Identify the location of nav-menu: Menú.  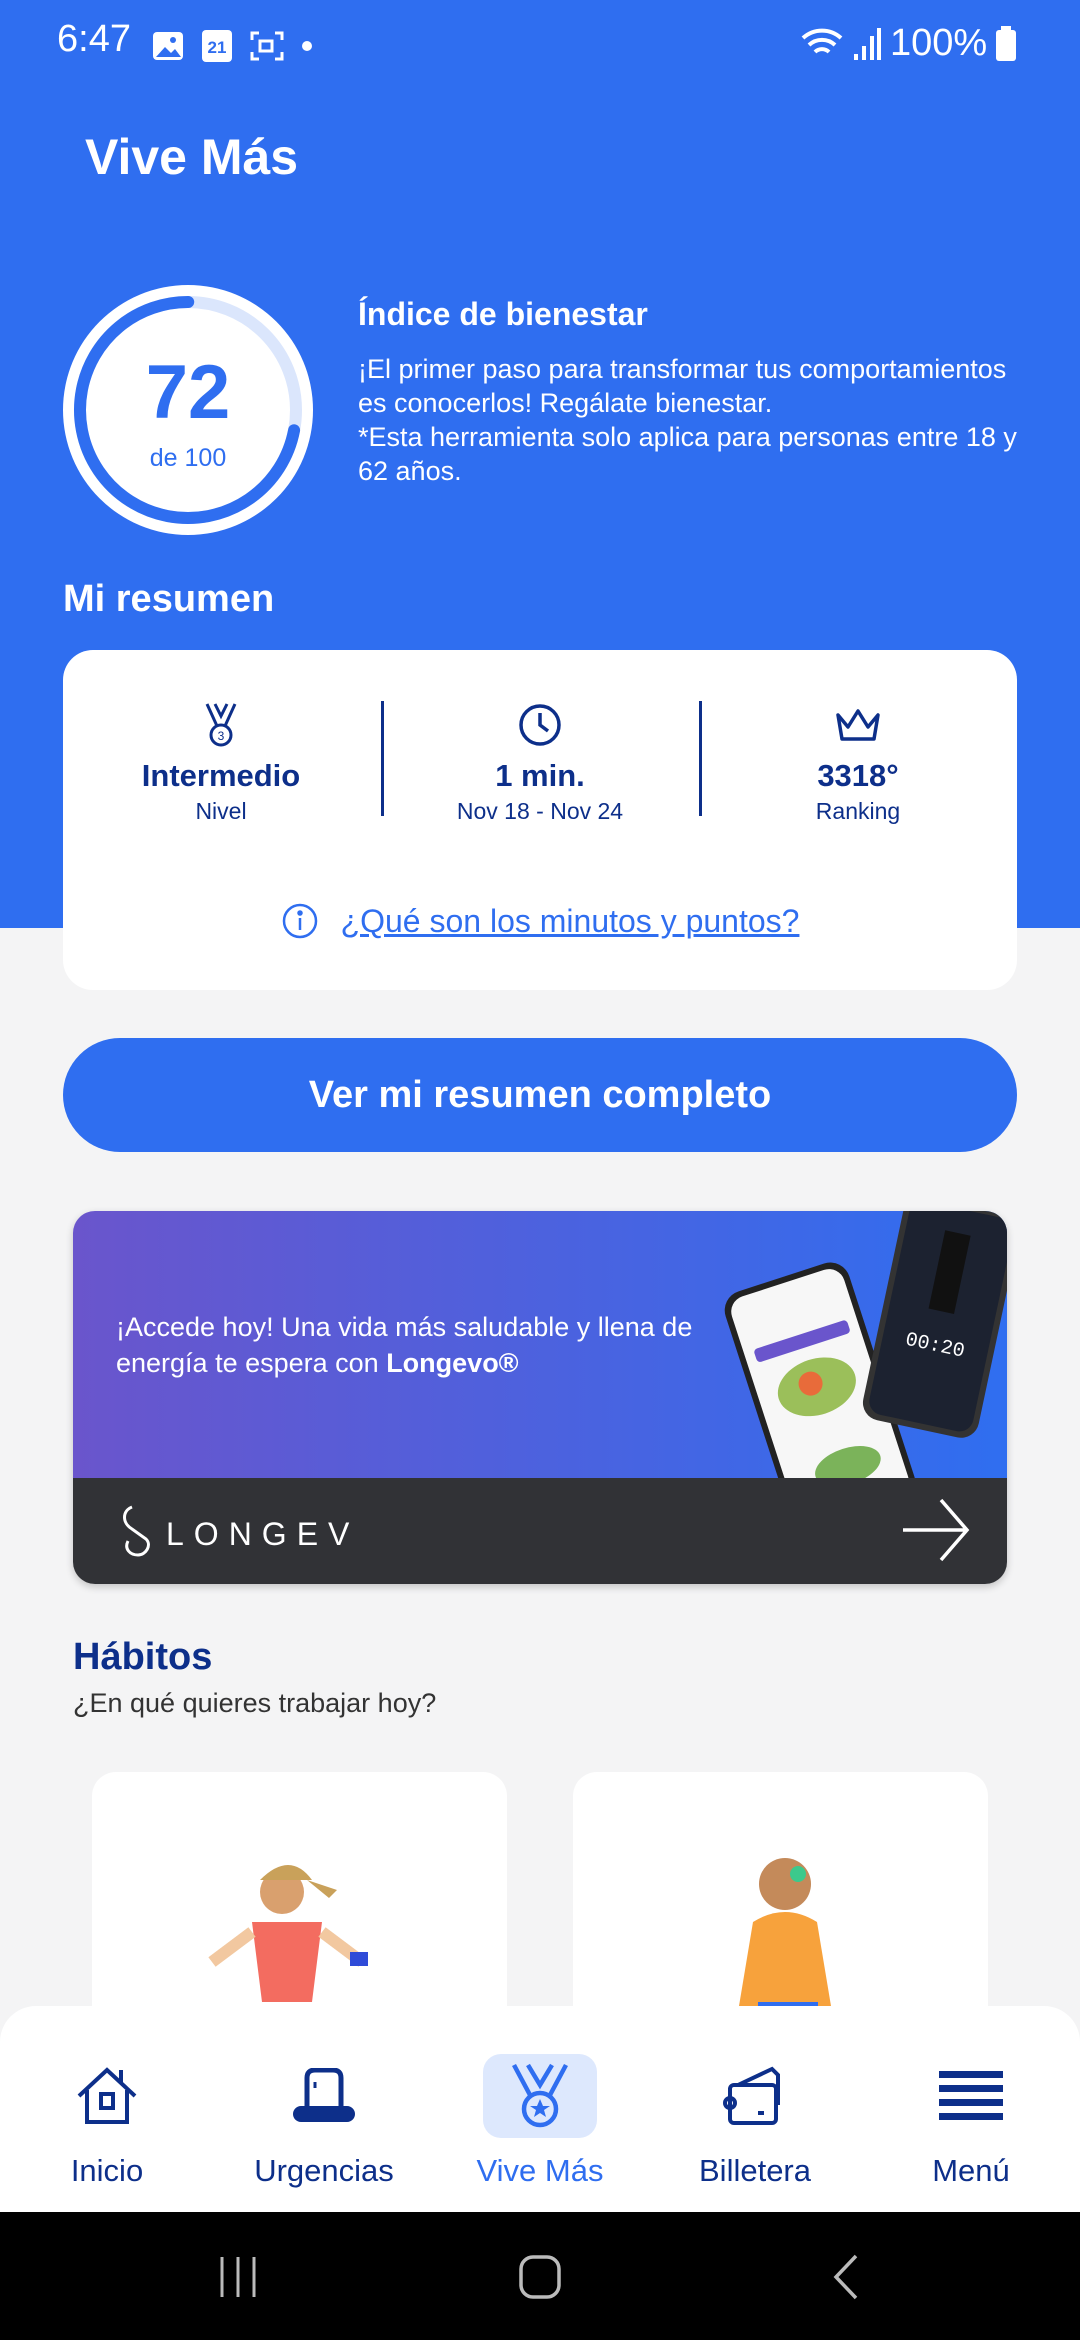
(971, 2120).